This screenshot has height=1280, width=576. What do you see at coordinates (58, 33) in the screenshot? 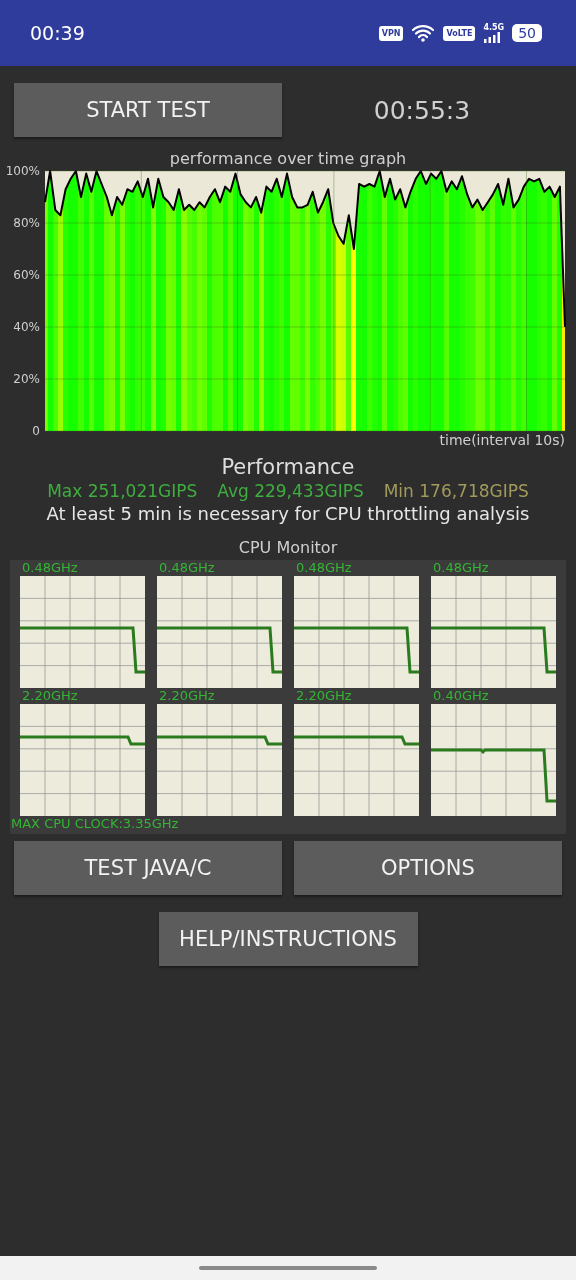
I see `clock: 00:39` at bounding box center [58, 33].